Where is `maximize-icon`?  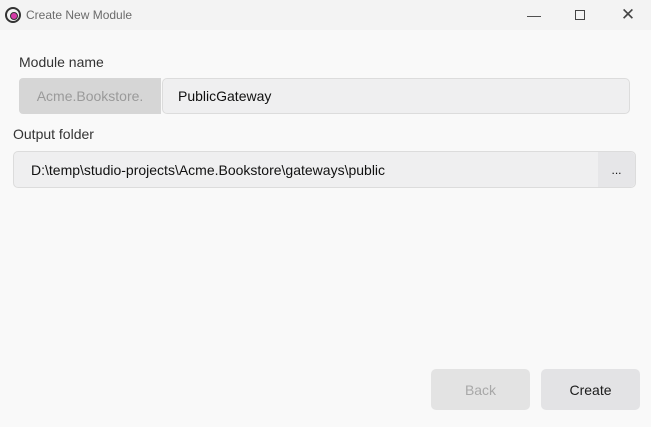 maximize-icon is located at coordinates (580, 15).